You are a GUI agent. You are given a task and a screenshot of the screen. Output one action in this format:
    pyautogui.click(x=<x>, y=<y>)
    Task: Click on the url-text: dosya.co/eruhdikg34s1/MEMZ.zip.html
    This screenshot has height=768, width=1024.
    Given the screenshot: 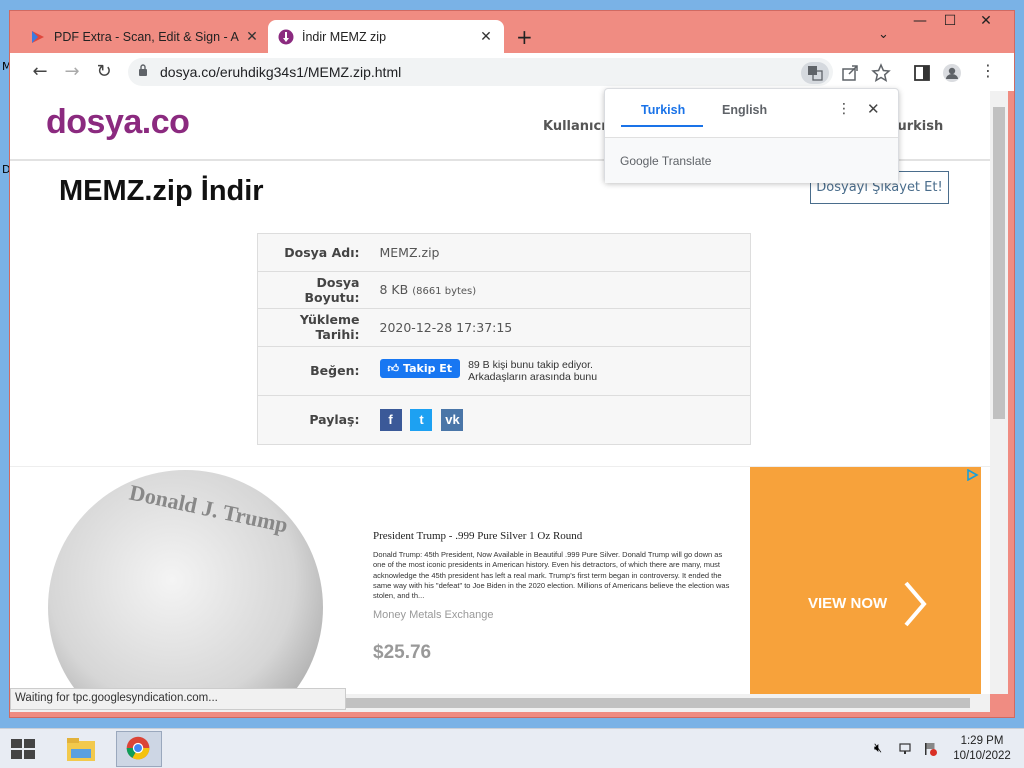 What is the action you would take?
    pyautogui.click(x=280, y=72)
    